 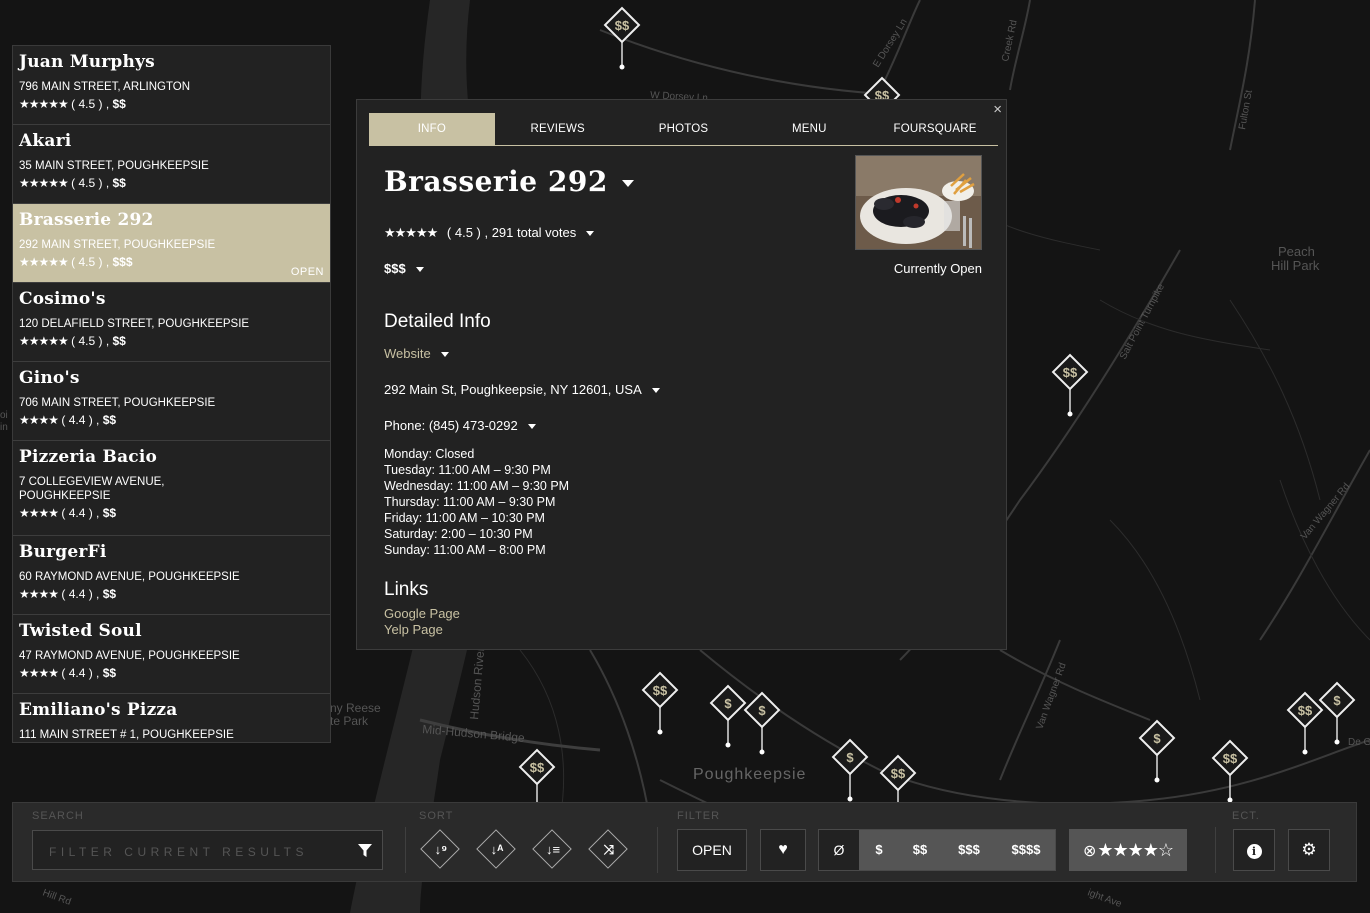 What do you see at coordinates (558, 129) in the screenshot?
I see `tab-reviews: REVIEWS` at bounding box center [558, 129].